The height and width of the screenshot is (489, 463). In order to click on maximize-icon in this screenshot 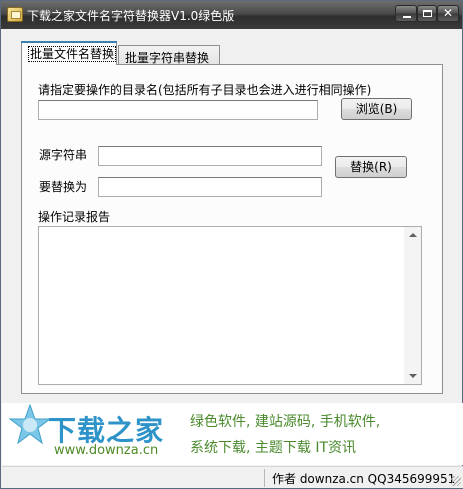, I will do `click(427, 13)`.